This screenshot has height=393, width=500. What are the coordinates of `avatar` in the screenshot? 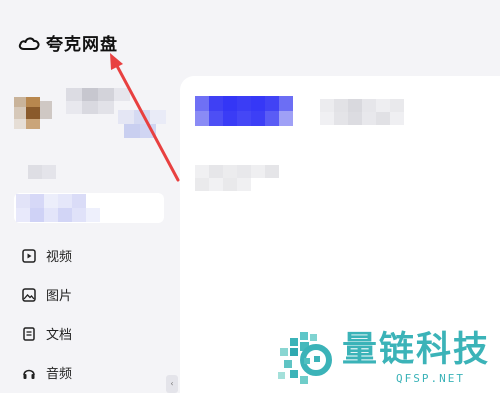 It's located at (34, 113).